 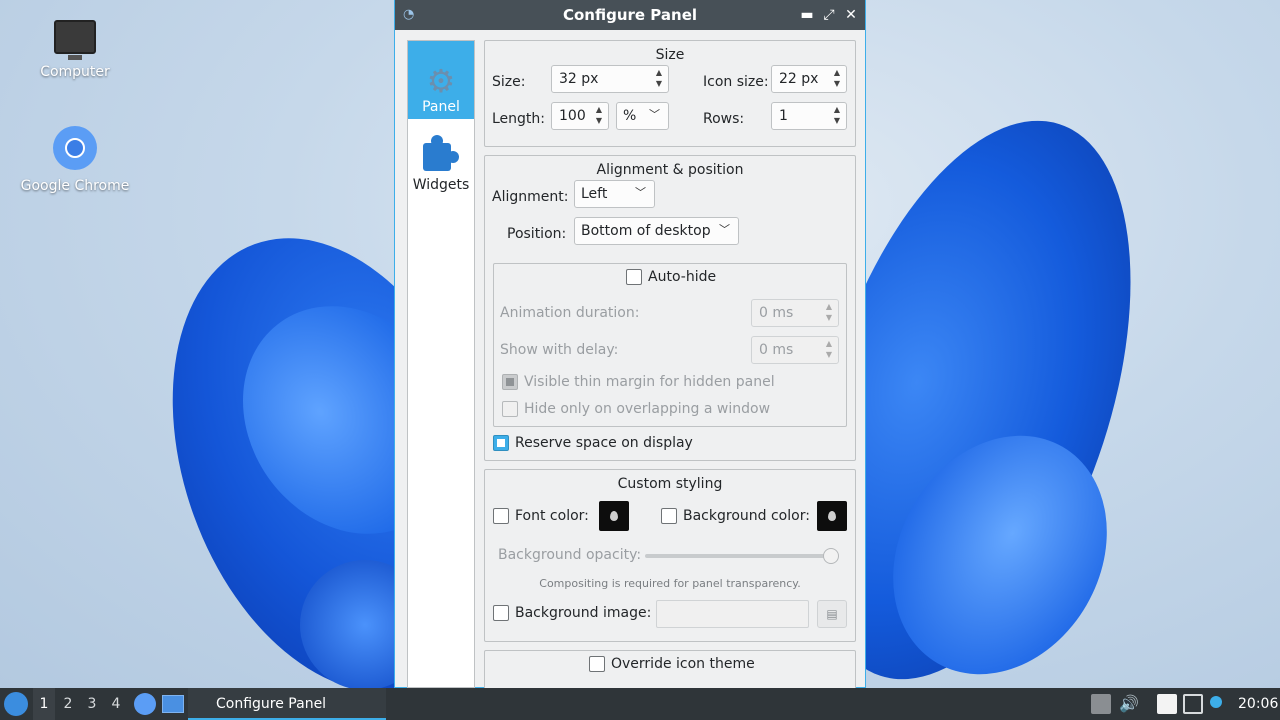 I want to click on reserve-space-checkbox, so click(x=501, y=443).